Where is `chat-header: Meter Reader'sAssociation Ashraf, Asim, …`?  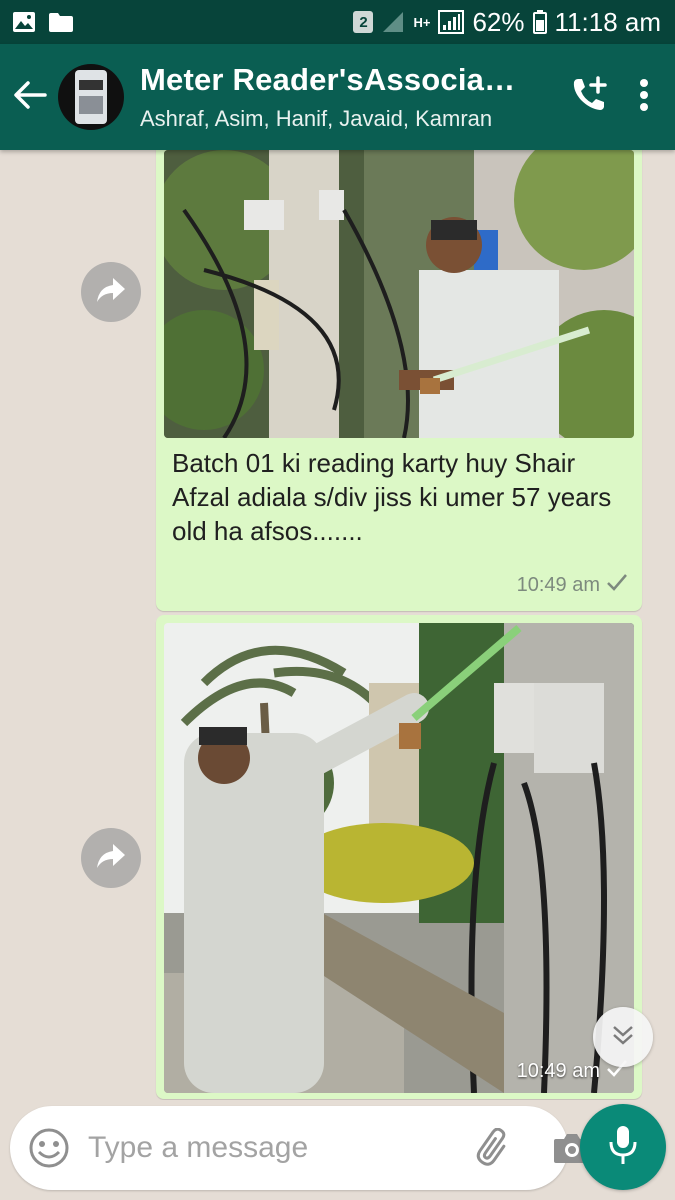 chat-header: Meter Reader'sAssociation Ashraf, Asim, … is located at coordinates (337, 97).